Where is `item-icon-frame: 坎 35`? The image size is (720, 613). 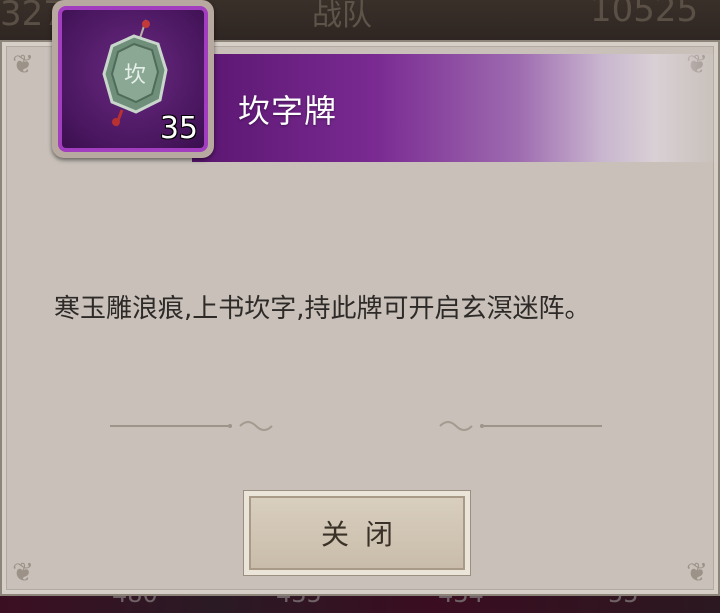
item-icon-frame: 坎 35 is located at coordinates (133, 79).